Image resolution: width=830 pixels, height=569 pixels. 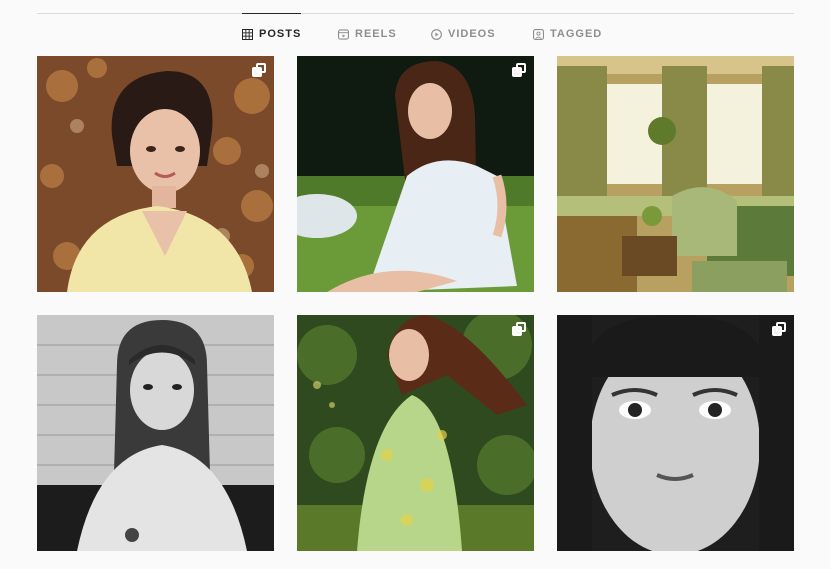 I want to click on tab-reels: REELS, so click(x=367, y=34).